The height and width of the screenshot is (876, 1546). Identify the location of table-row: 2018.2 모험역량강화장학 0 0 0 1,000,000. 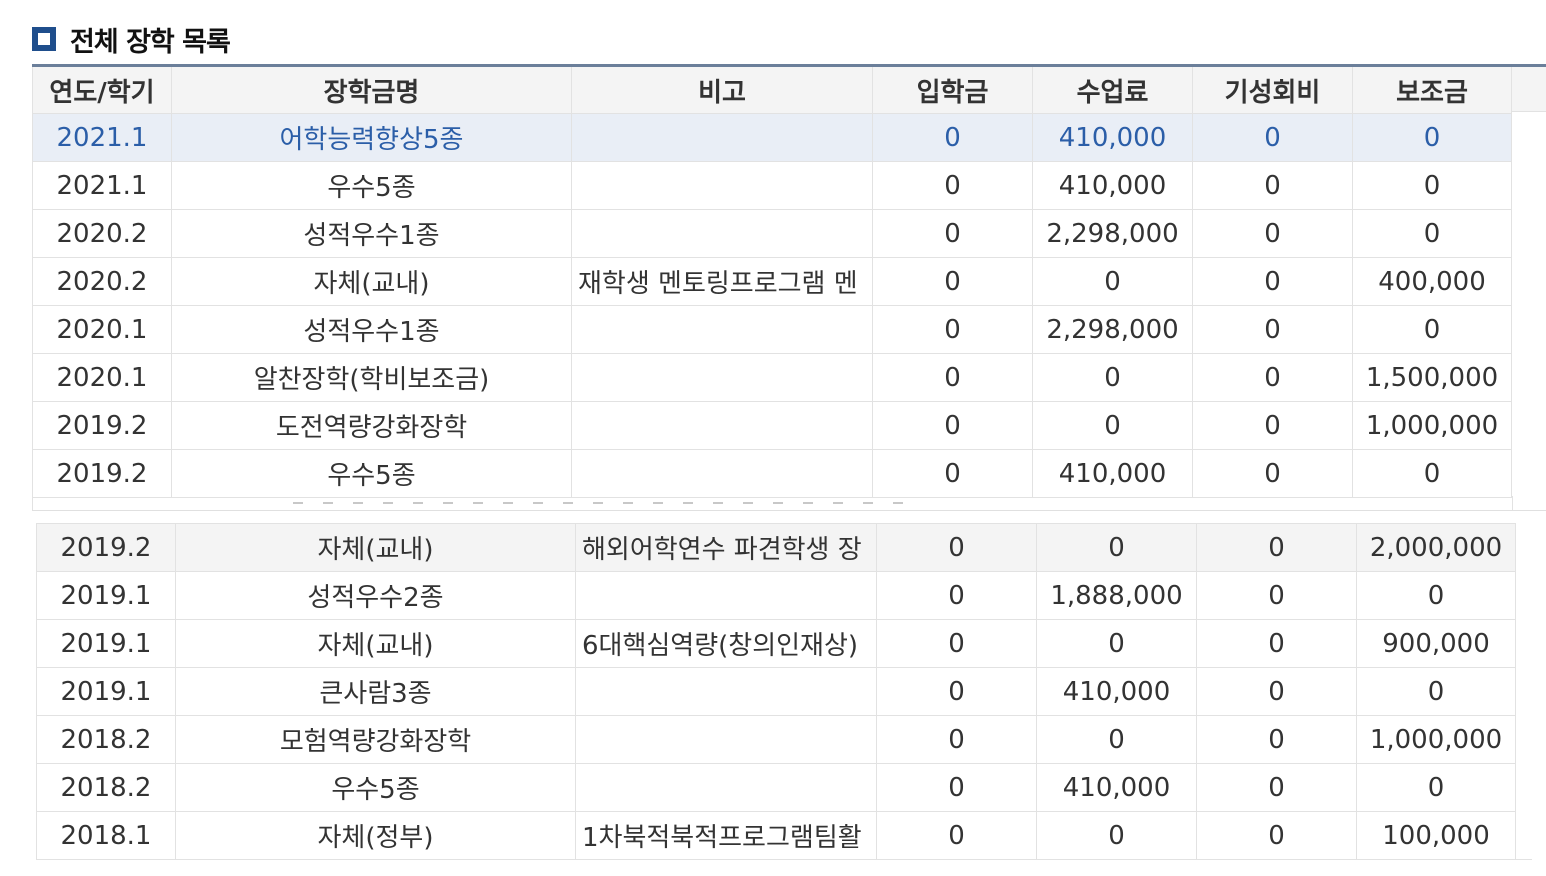
(776, 739).